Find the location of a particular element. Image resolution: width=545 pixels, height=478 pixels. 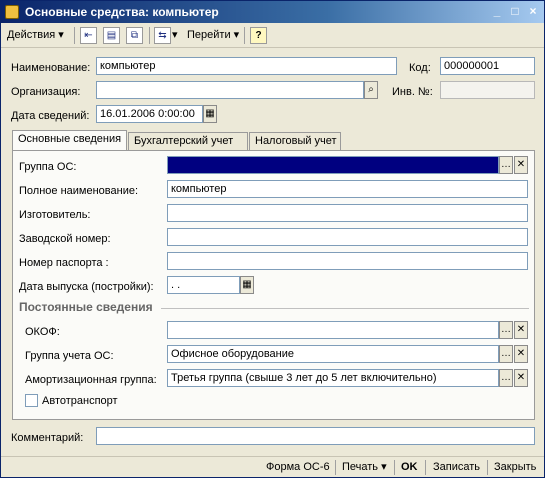

date-label: Дата сведений: is located at coordinates (50, 116).